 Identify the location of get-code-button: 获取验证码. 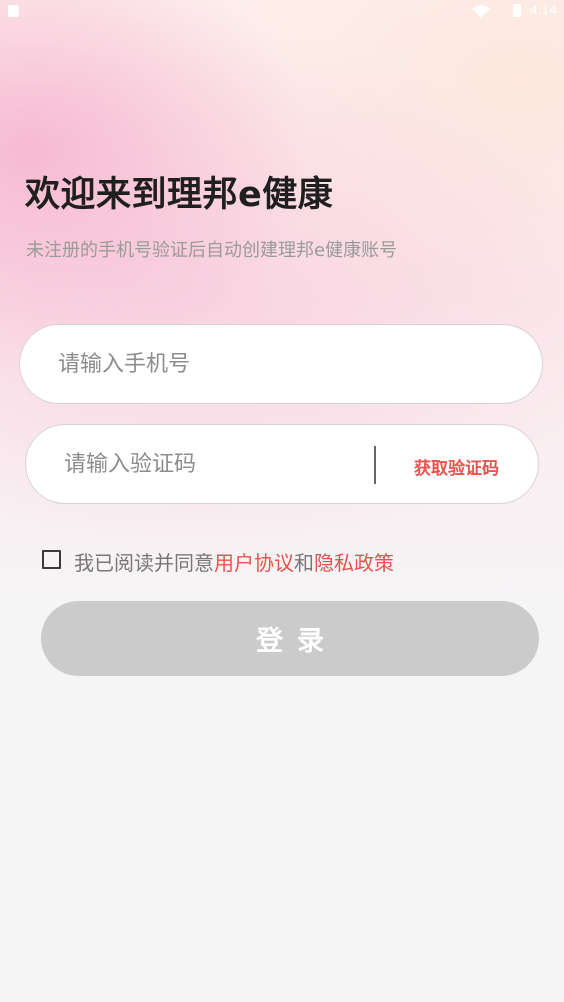
(456, 466).